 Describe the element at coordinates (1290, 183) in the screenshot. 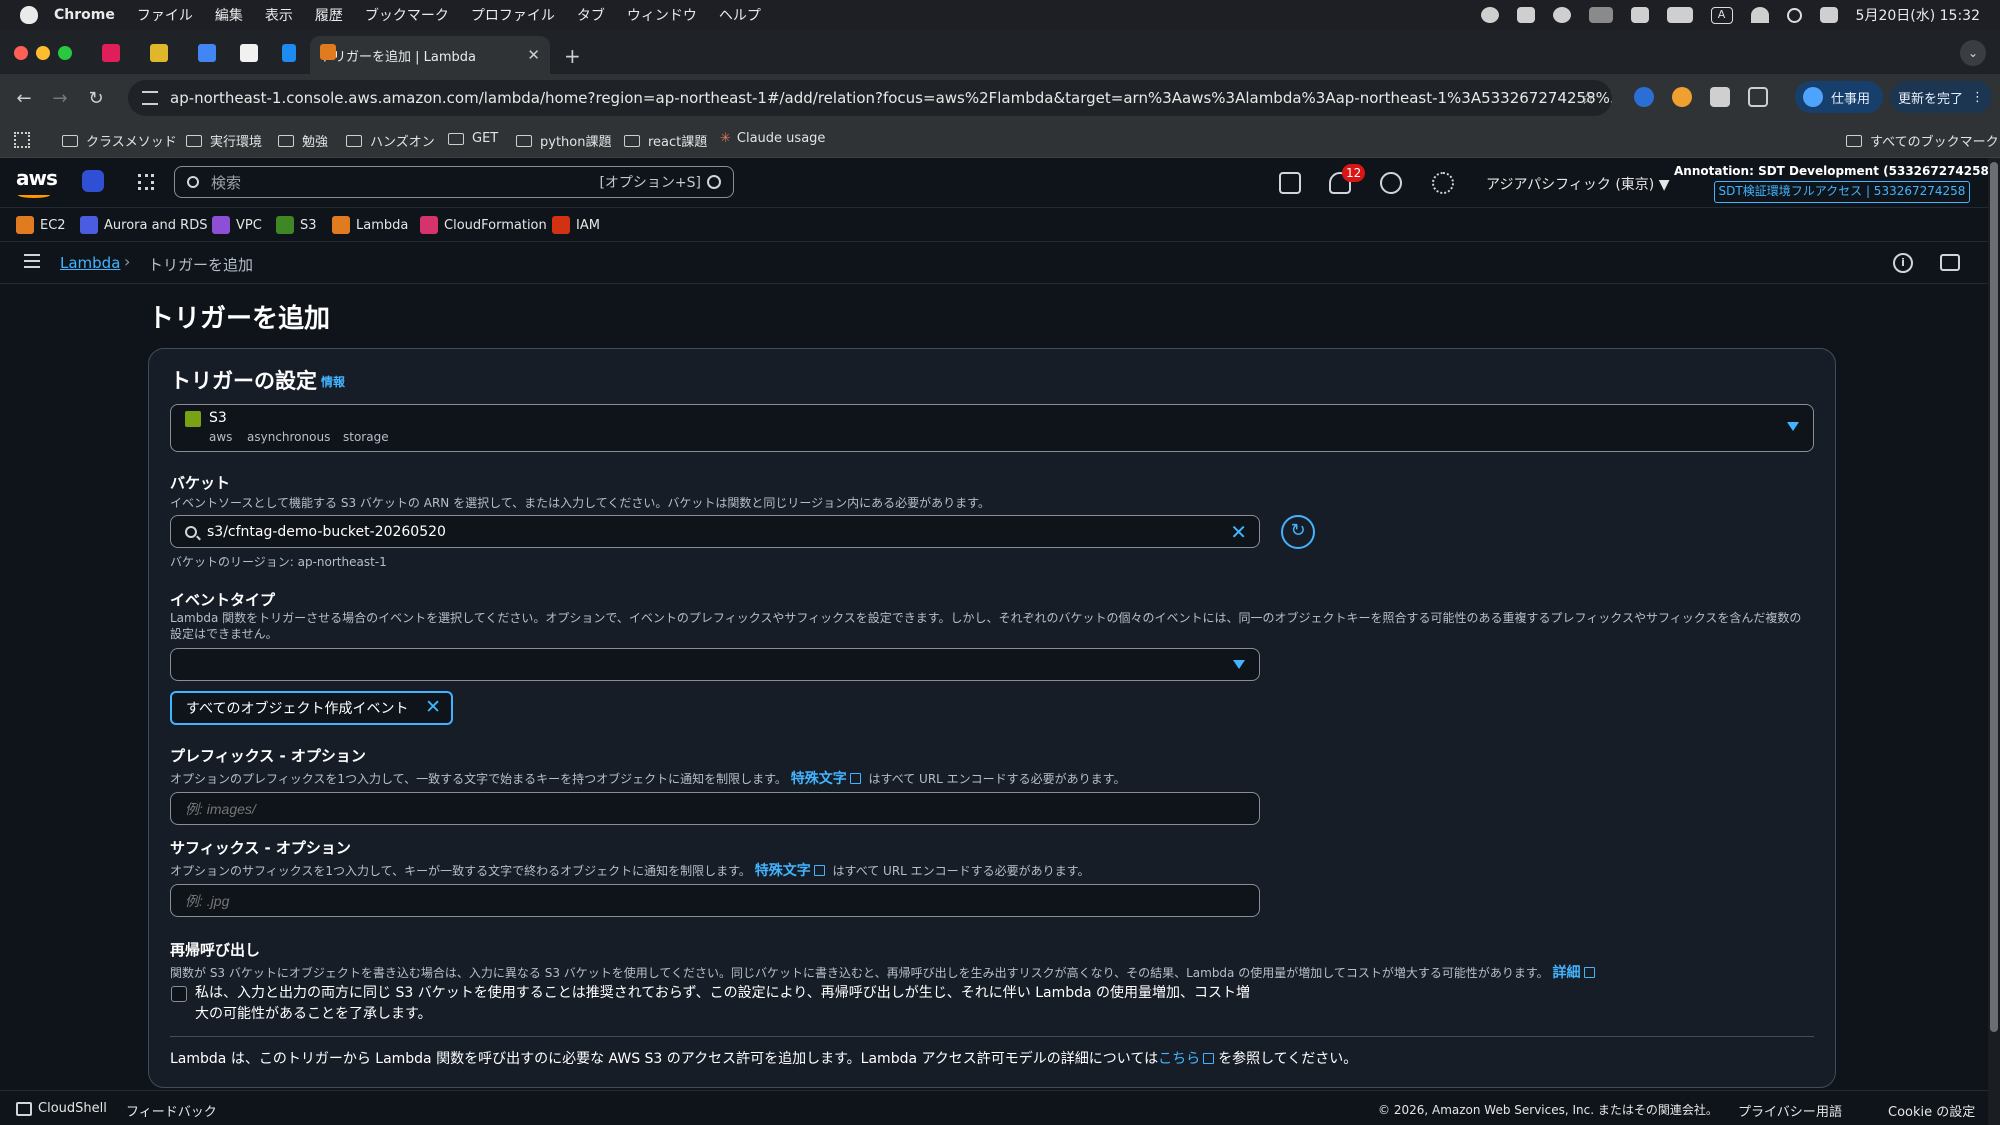

I see `cloudshell-icon` at that location.